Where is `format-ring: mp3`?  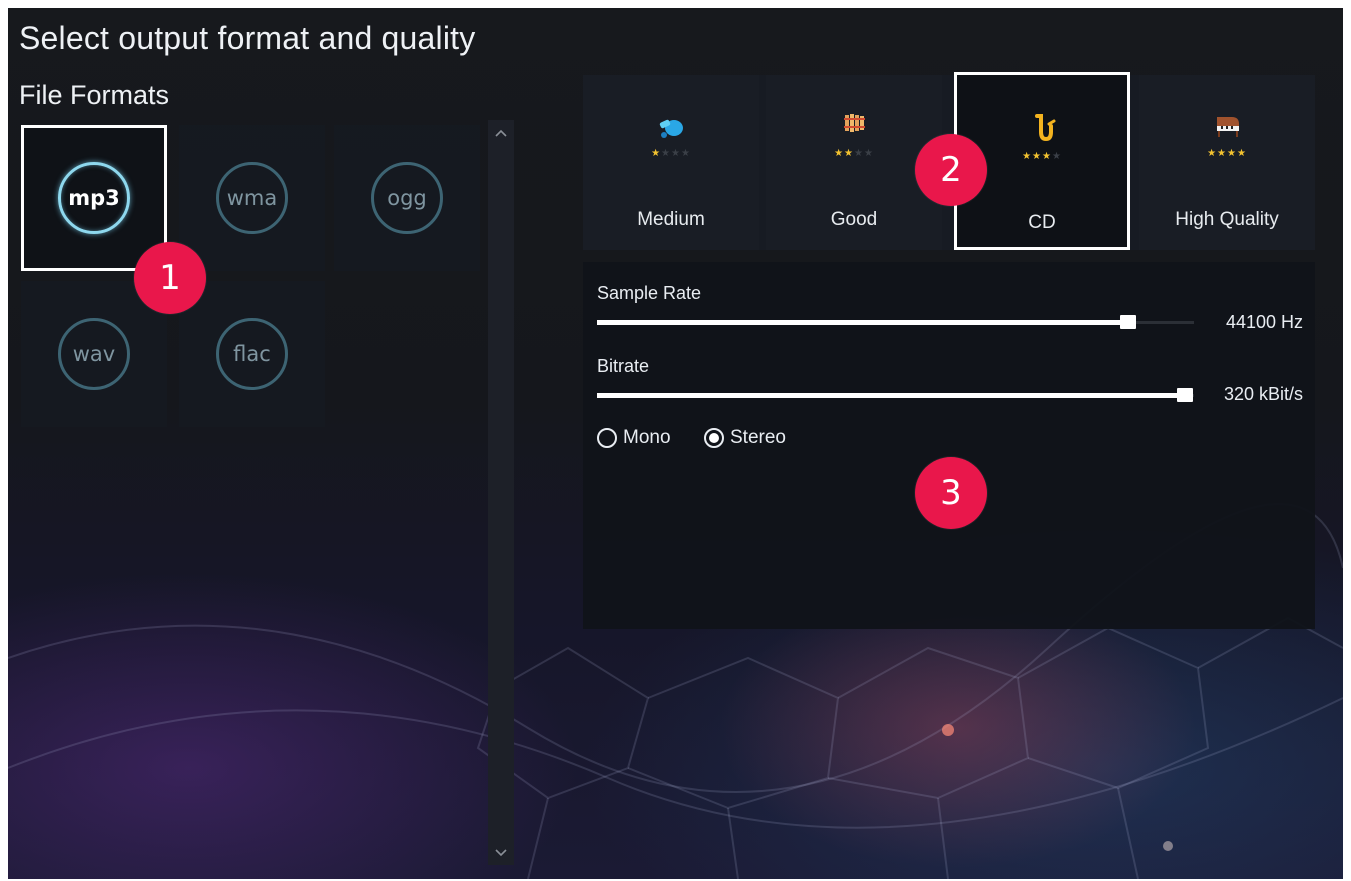 format-ring: mp3 is located at coordinates (94, 198).